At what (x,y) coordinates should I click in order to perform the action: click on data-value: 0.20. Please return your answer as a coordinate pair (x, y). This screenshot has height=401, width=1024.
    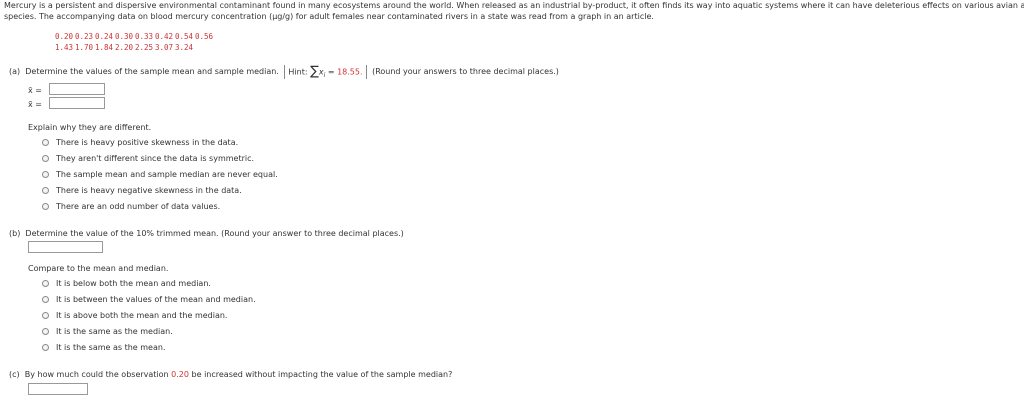
    Looking at the image, I should click on (64, 36).